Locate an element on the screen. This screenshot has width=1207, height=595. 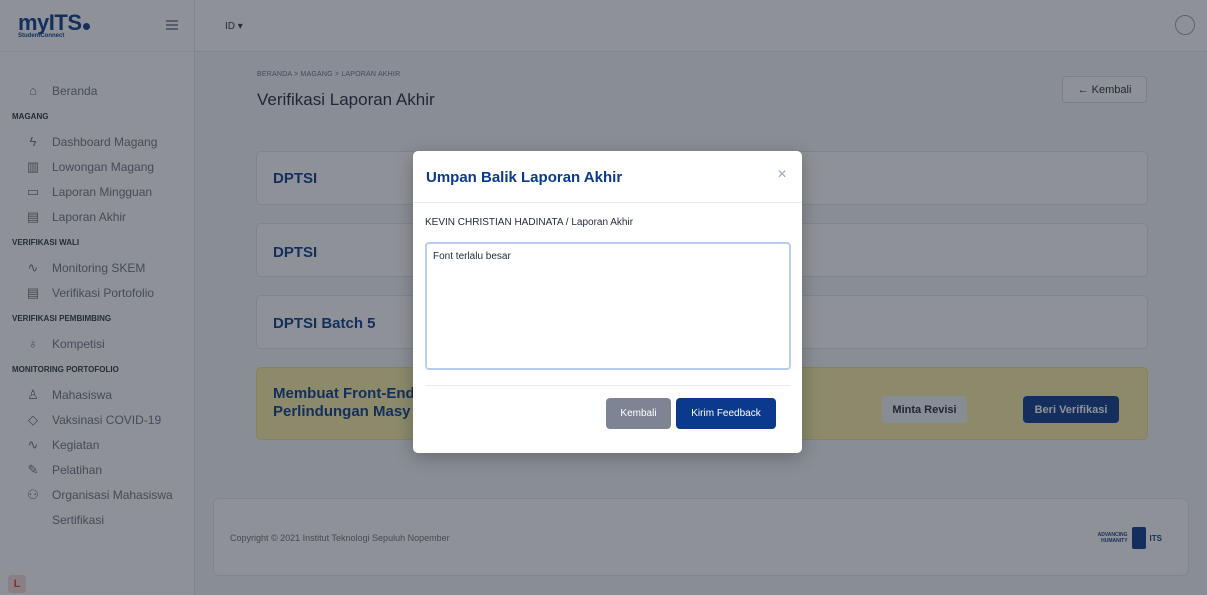
modal-title: Umpan Balik Laporan Akhir is located at coordinates (524, 177).